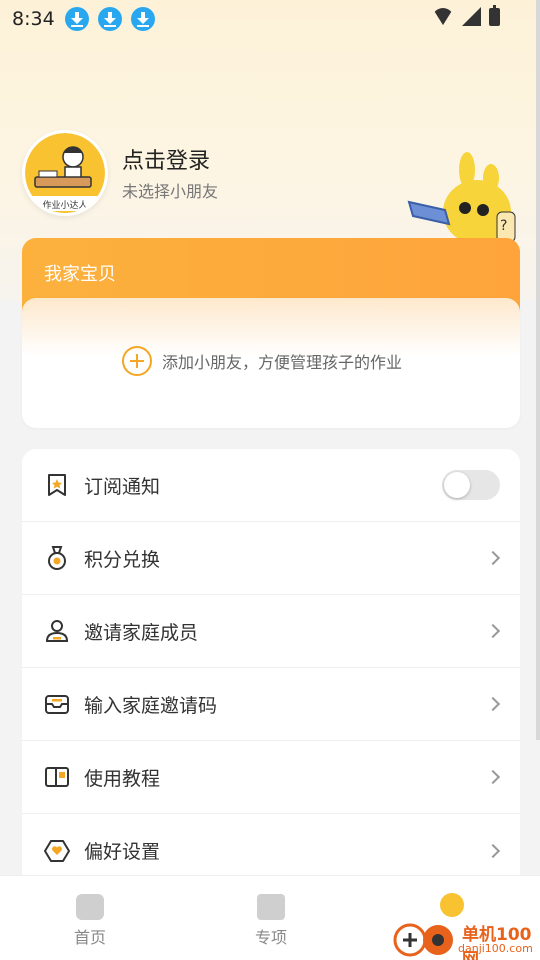 The width and height of the screenshot is (540, 960). What do you see at coordinates (461, 198) in the screenshot?
I see `mascot-illustration-icon: ?` at bounding box center [461, 198].